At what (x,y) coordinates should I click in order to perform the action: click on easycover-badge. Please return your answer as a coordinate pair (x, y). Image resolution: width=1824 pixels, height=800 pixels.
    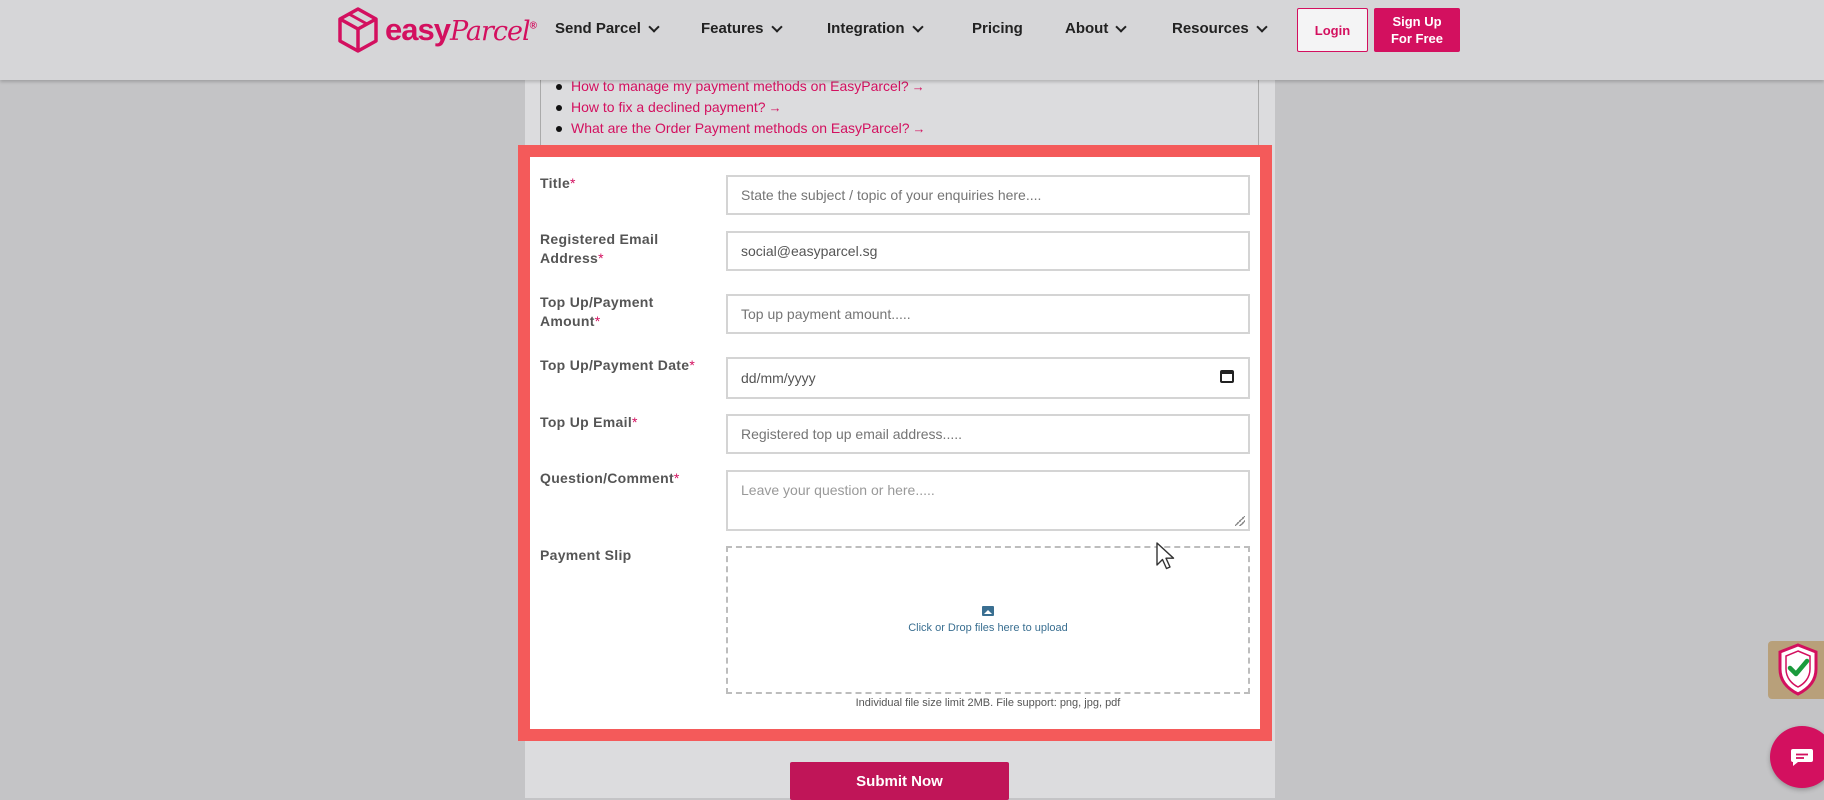
    Looking at the image, I should click on (1796, 670).